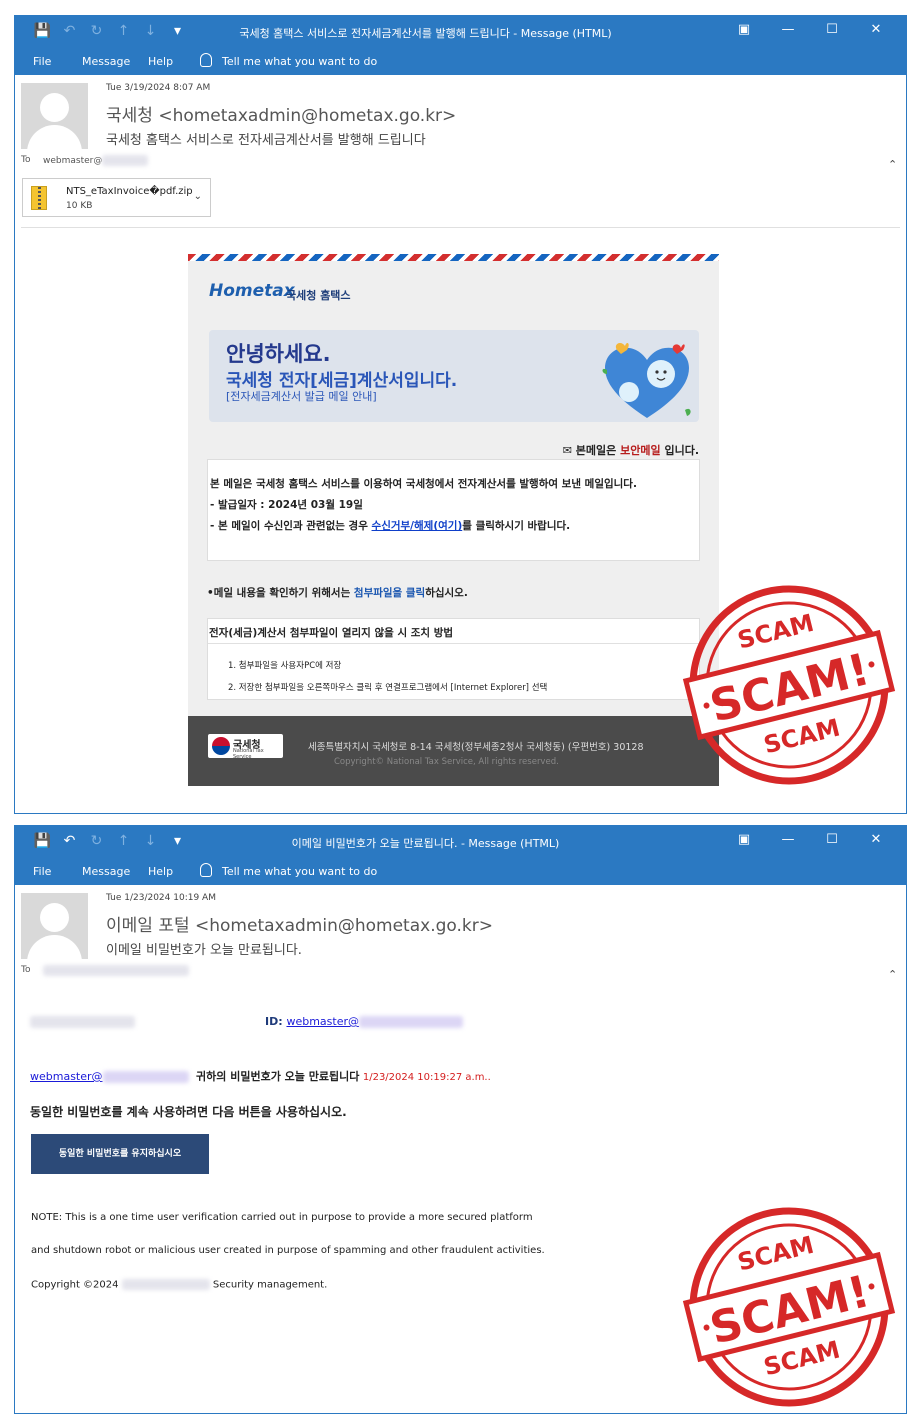 This screenshot has height=1427, width=919. Describe the element at coordinates (279, 593) in the screenshot. I see `note-pre: •메일 내용을 확인하기 위해서는` at that location.